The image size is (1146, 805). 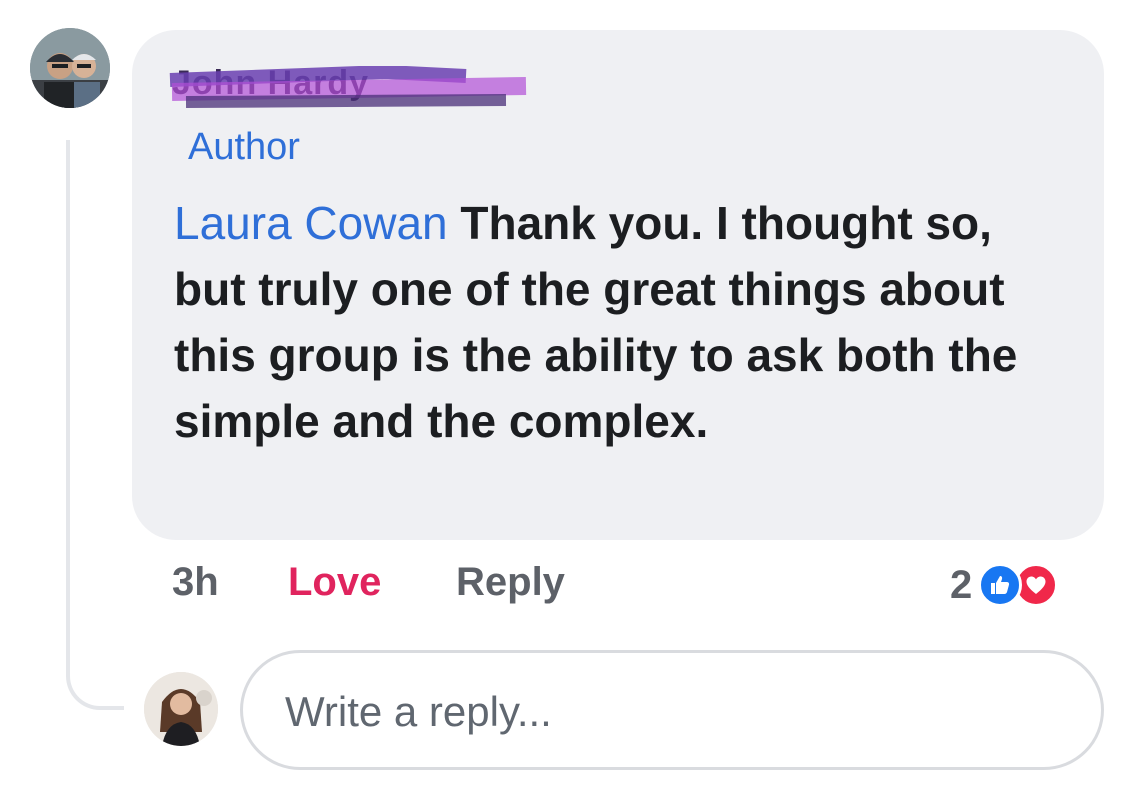 What do you see at coordinates (1000, 585) in the screenshot?
I see `thumbs-up-icon` at bounding box center [1000, 585].